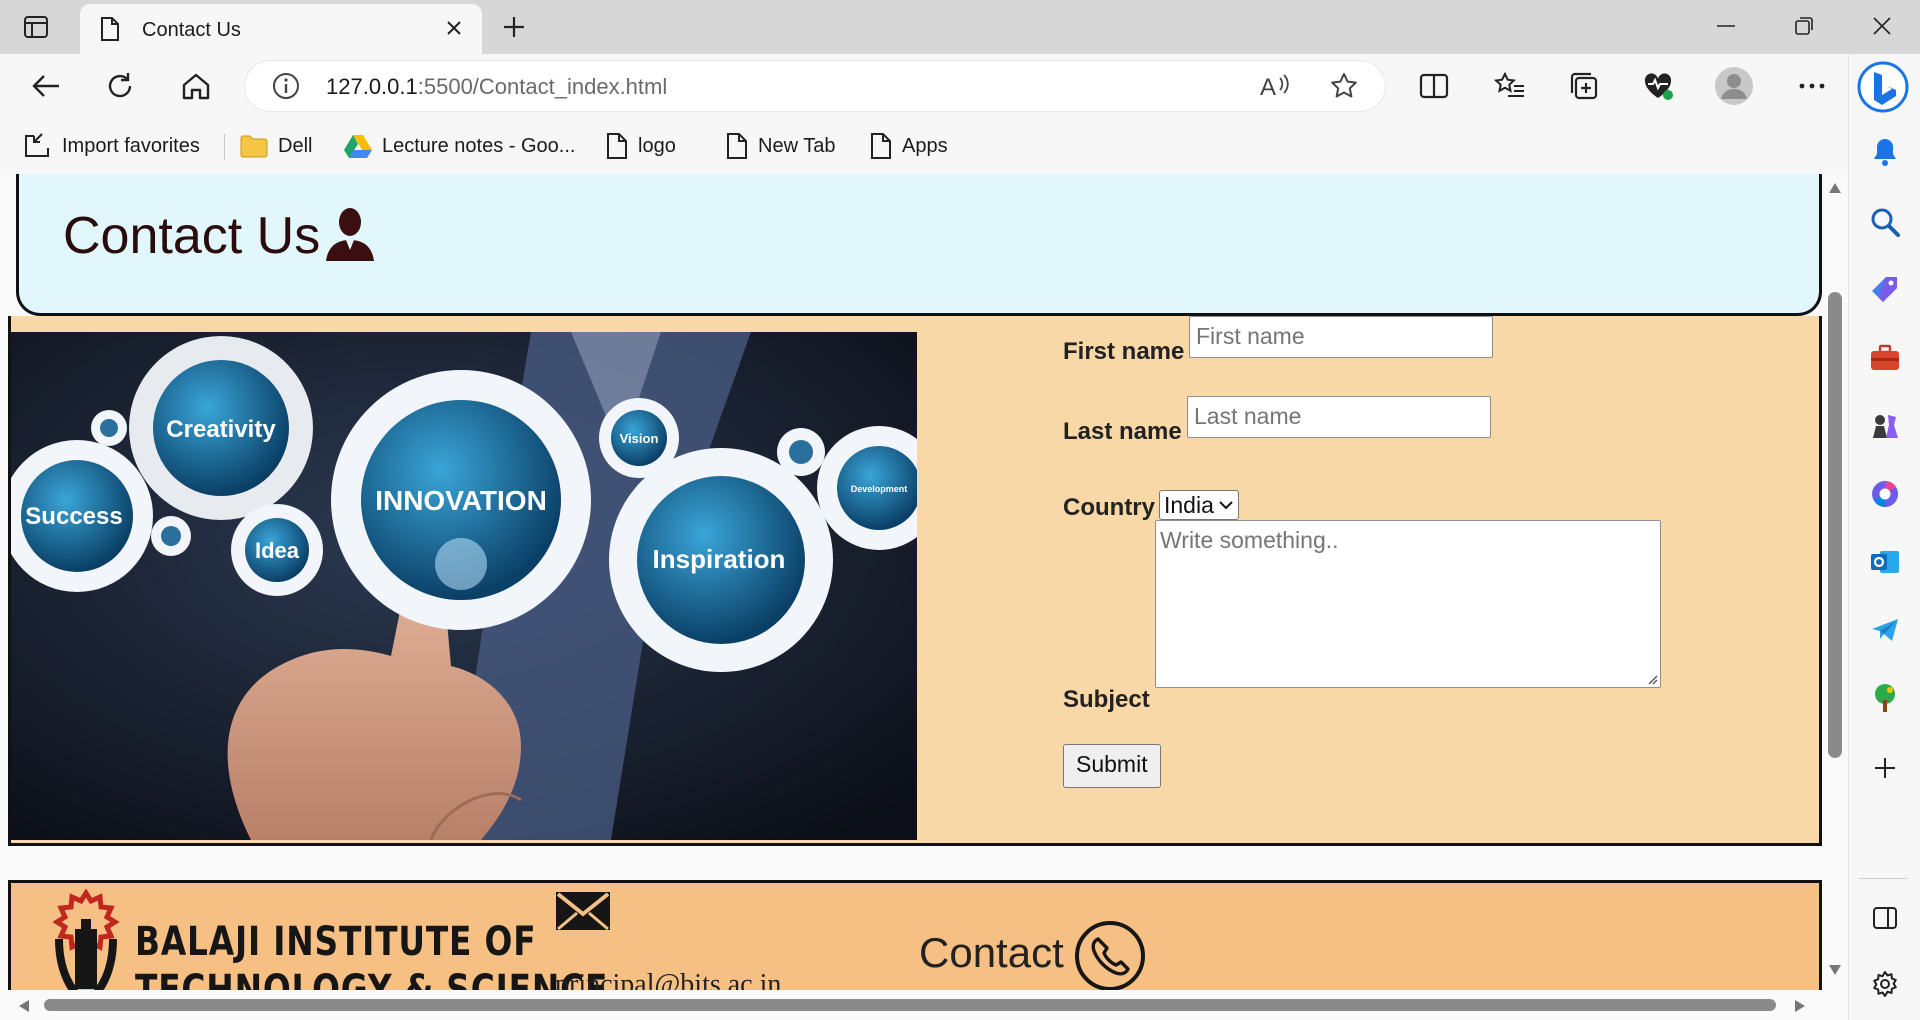 Image resolution: width=1920 pixels, height=1020 pixels. Describe the element at coordinates (221, 429) in the screenshot. I see `gear-label-creativity: Creativity` at that location.